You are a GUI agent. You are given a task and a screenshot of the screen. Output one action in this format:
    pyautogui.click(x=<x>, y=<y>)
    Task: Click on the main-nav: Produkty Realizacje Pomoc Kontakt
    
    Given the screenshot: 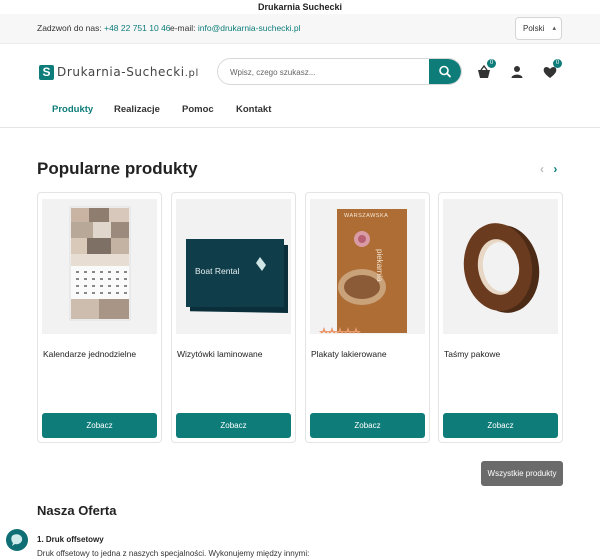 What is the action you would take?
    pyautogui.click(x=300, y=114)
    